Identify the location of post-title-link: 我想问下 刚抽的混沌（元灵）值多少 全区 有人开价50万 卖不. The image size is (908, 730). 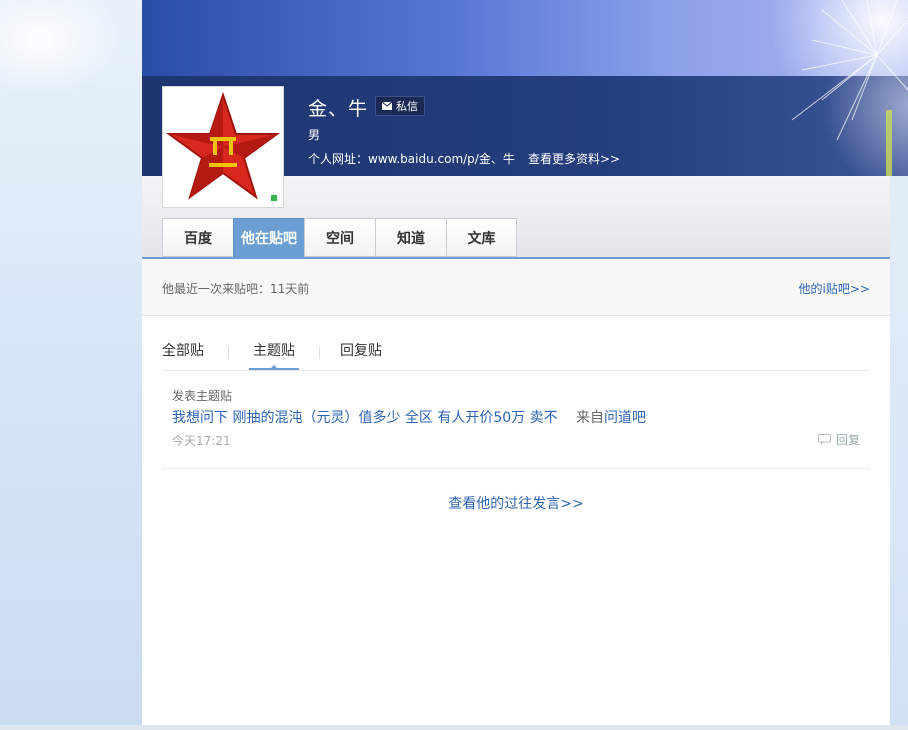
(365, 417).